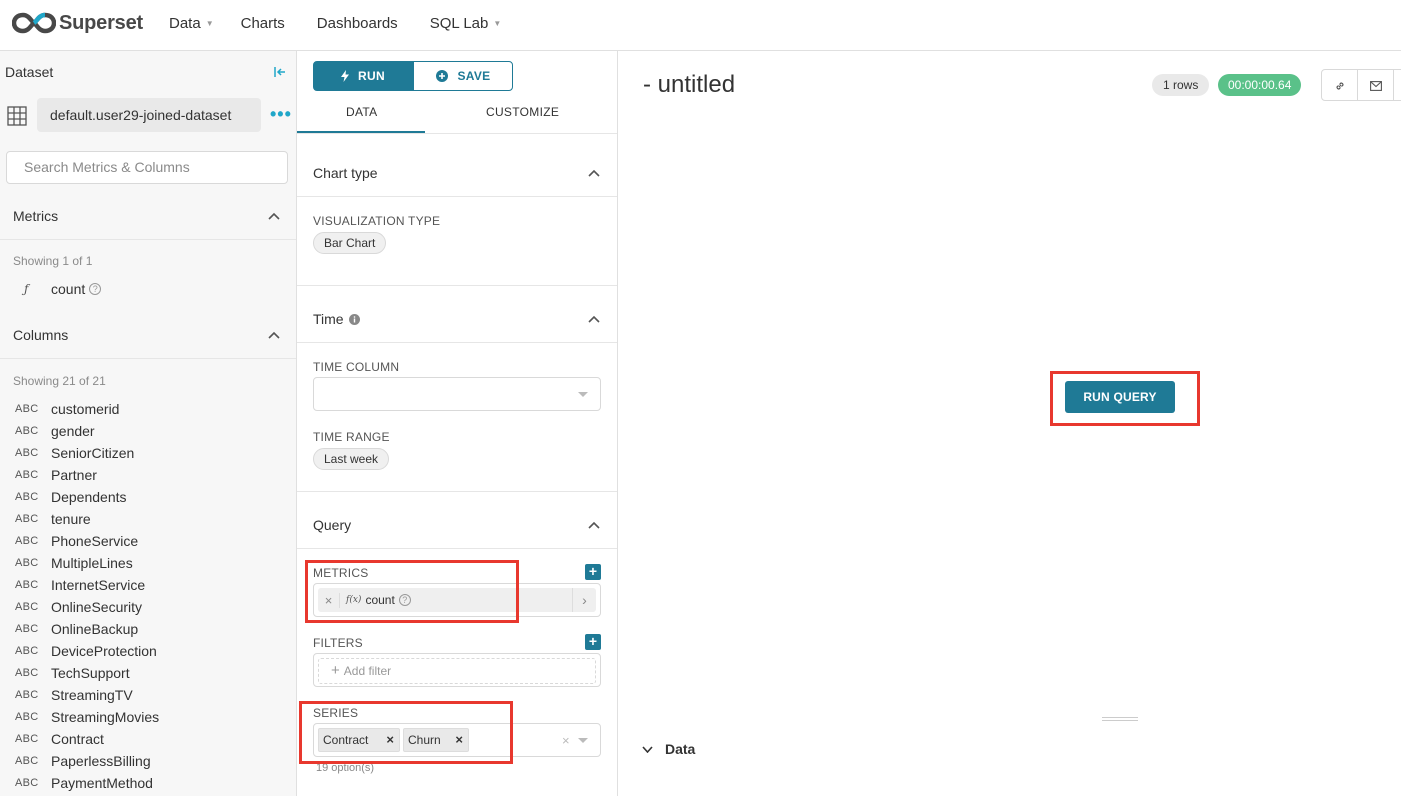  What do you see at coordinates (328, 319) in the screenshot?
I see `time-section-label: Time` at bounding box center [328, 319].